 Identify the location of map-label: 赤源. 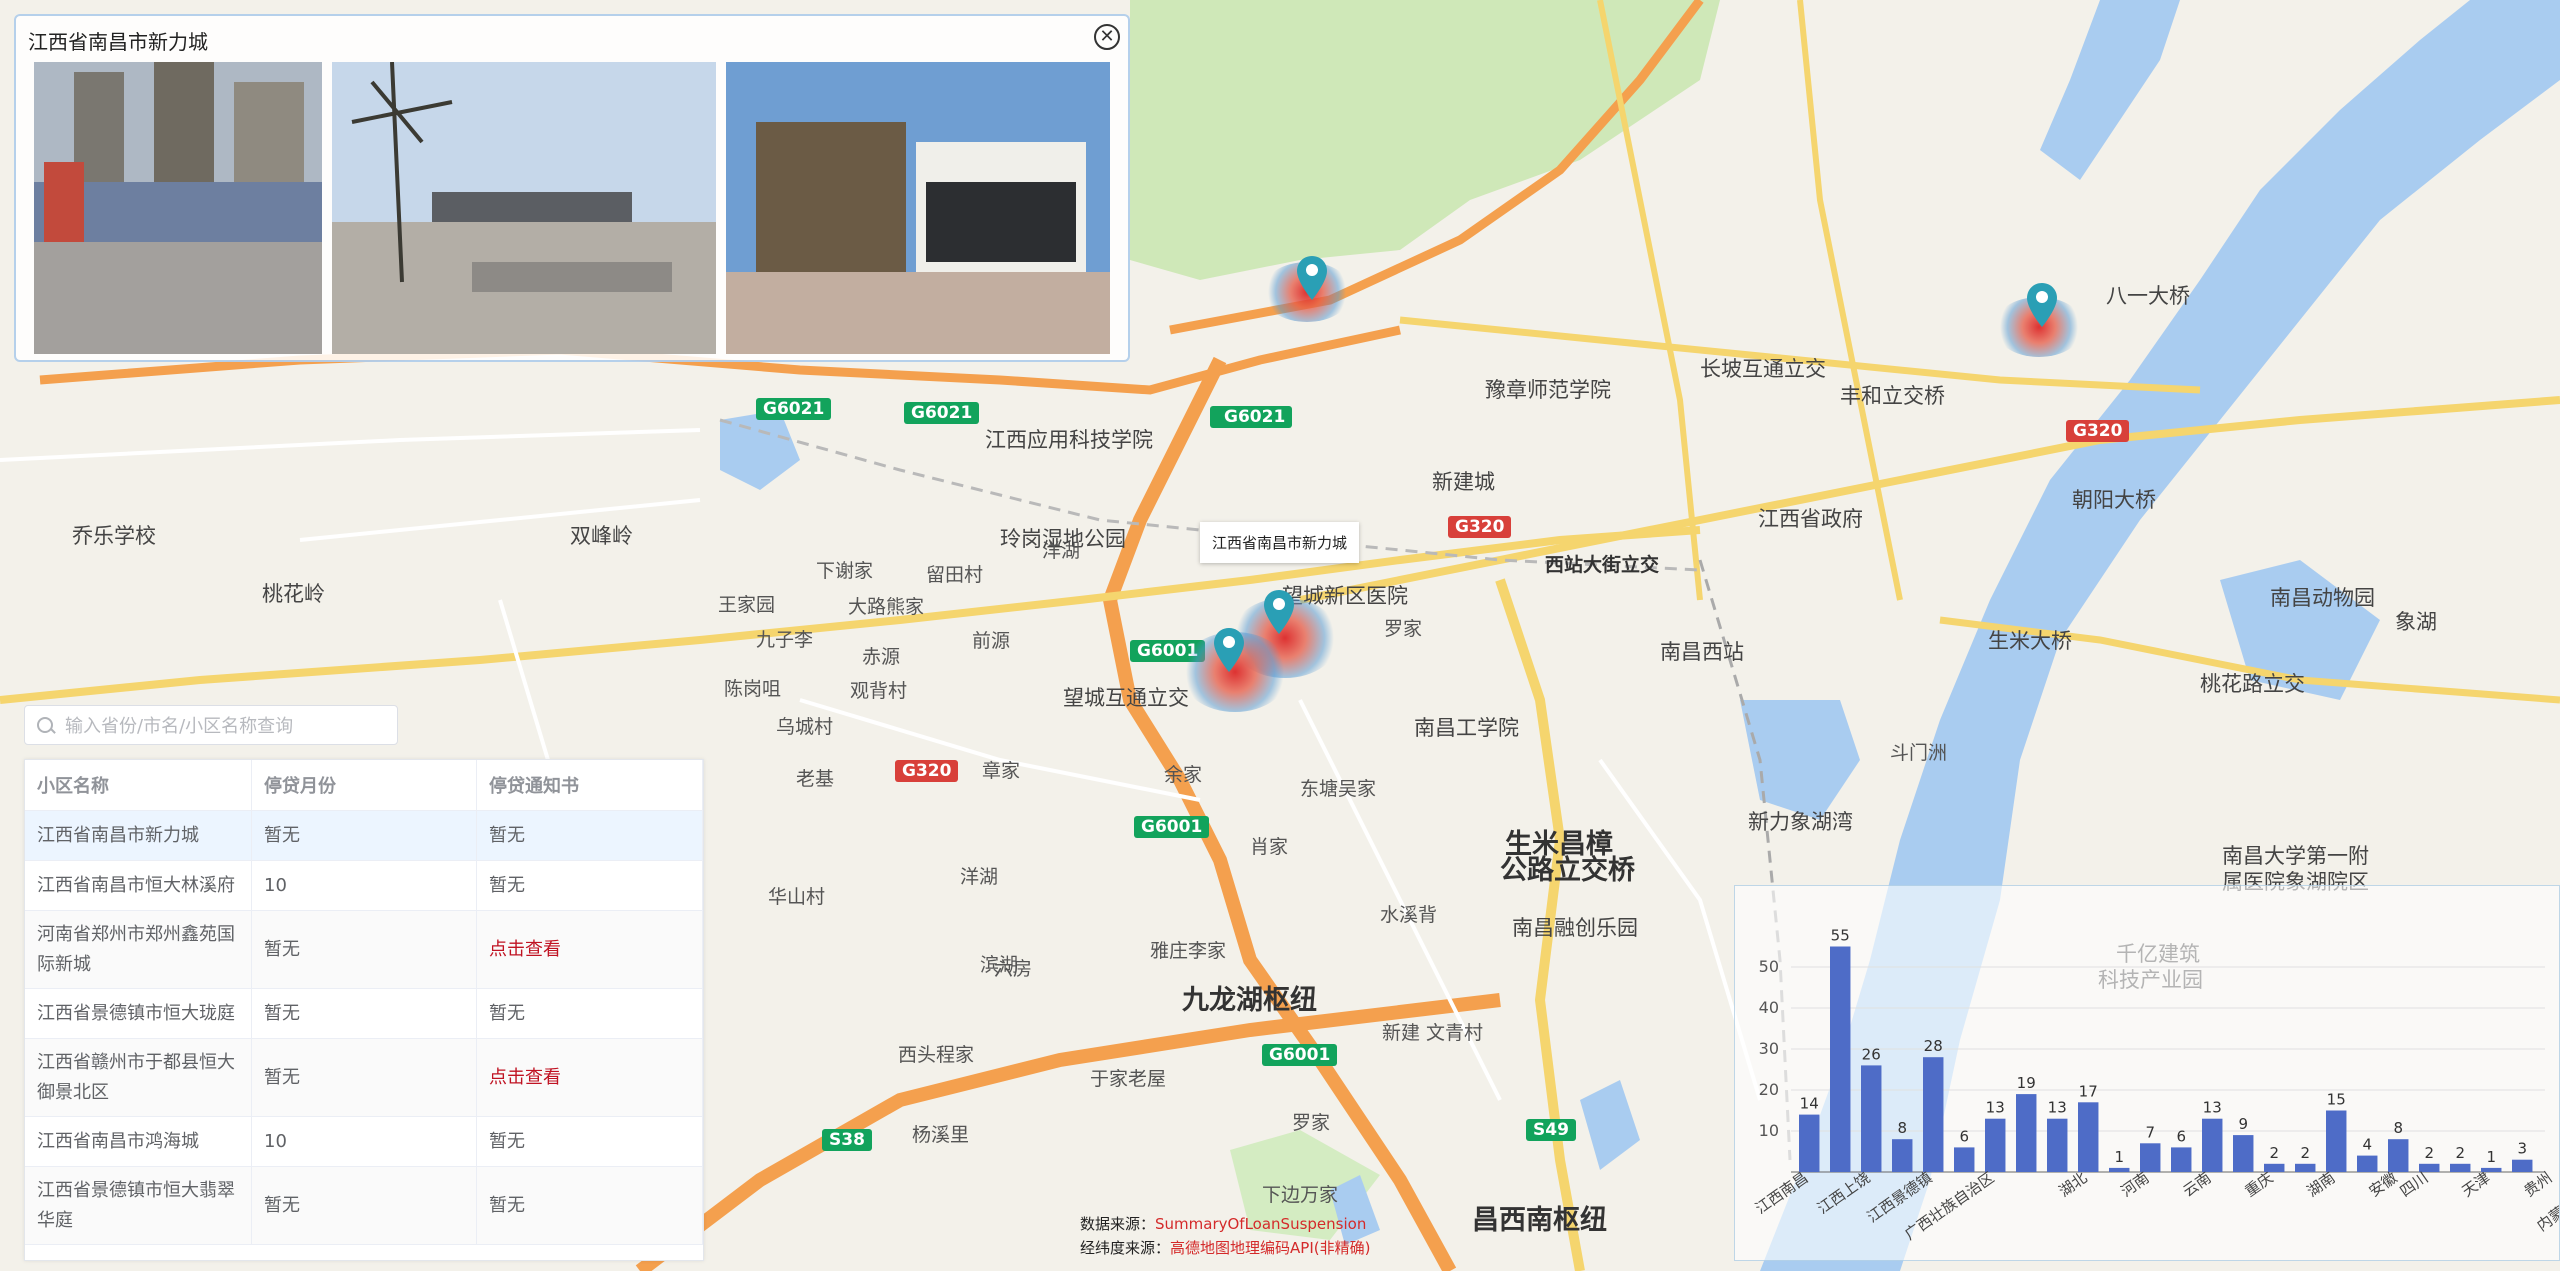
(881, 657).